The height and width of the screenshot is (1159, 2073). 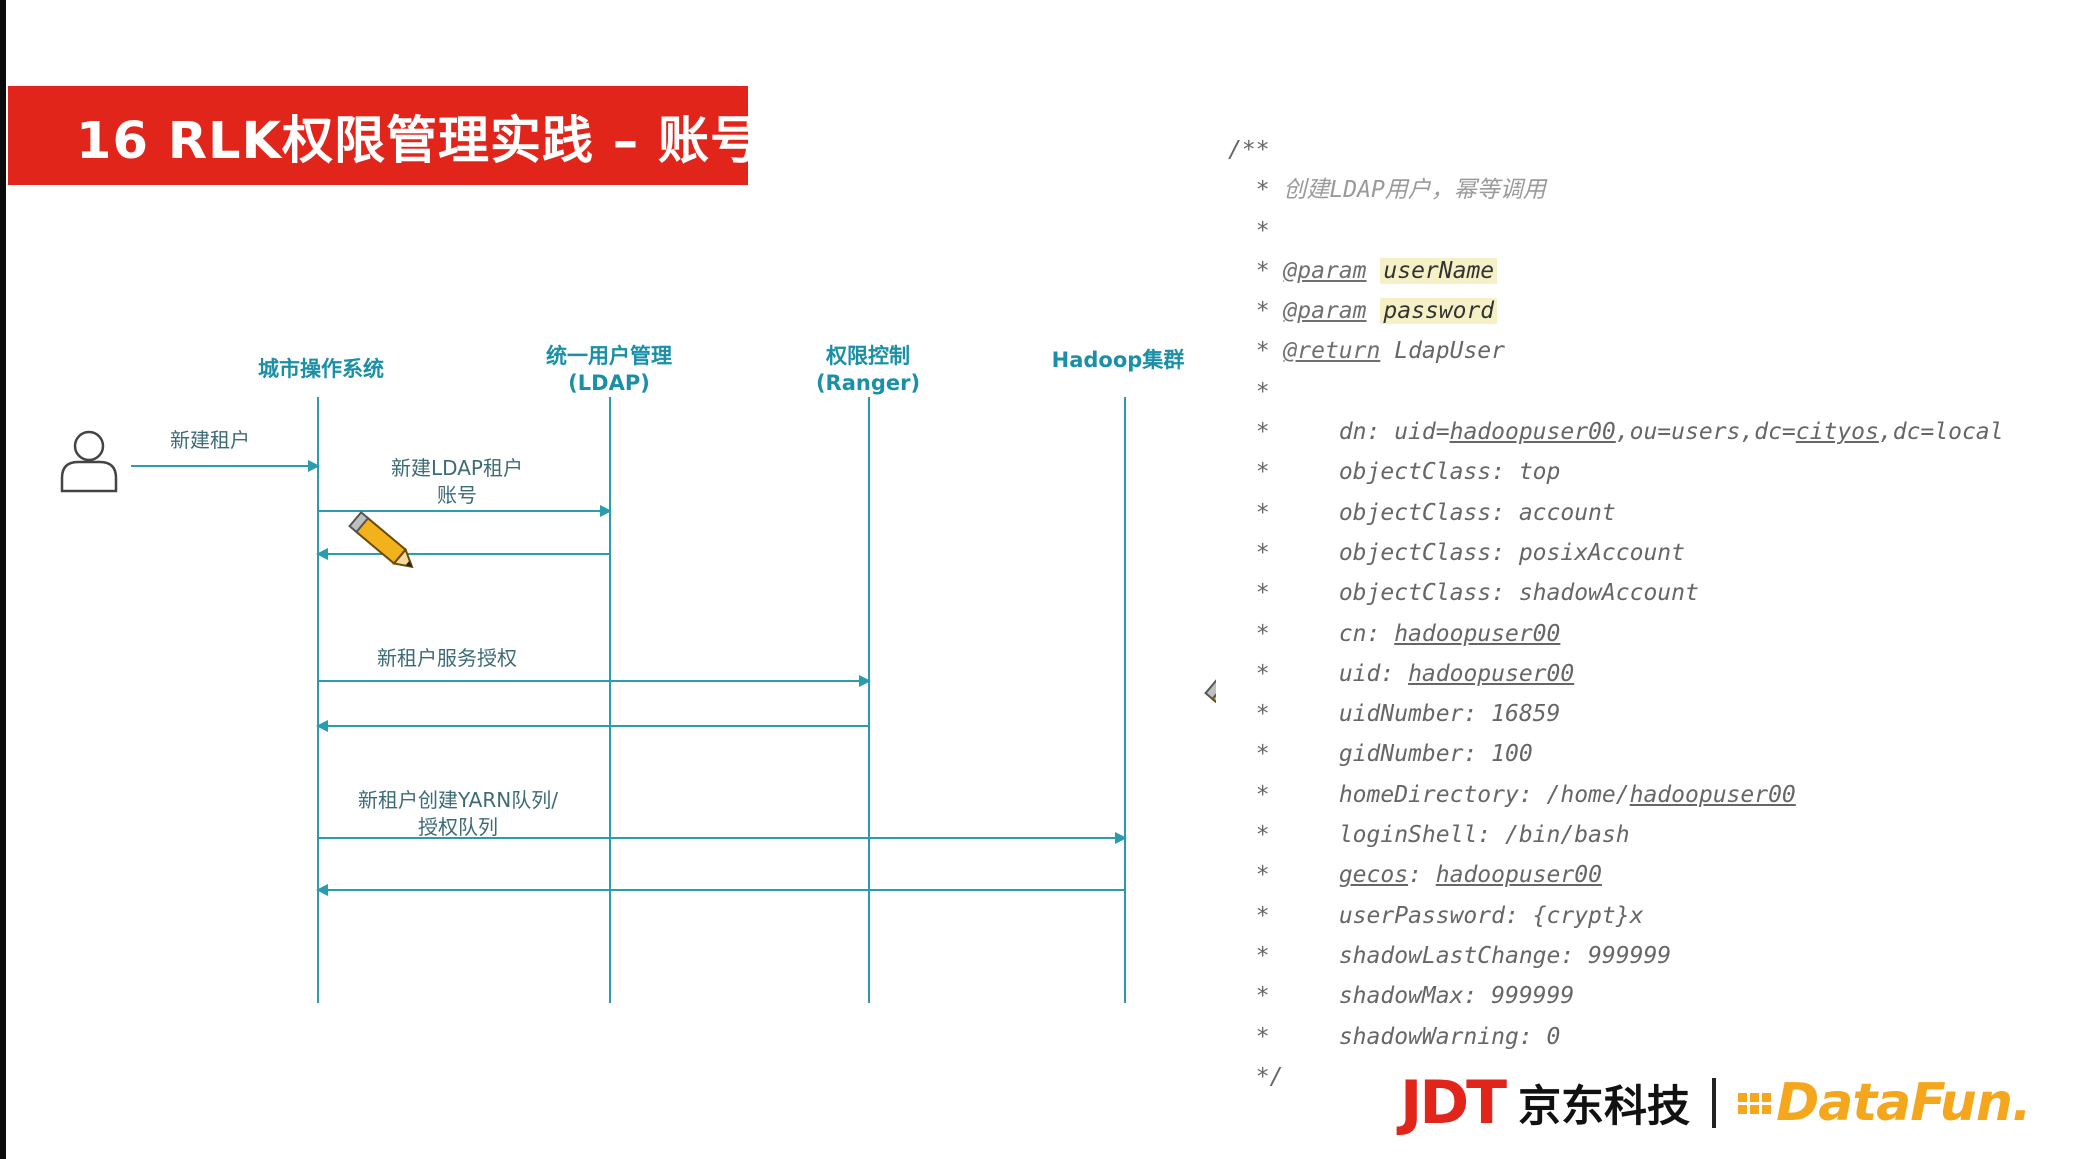 I want to click on pencil-cursor-icon-code, so click(x=1210, y=704).